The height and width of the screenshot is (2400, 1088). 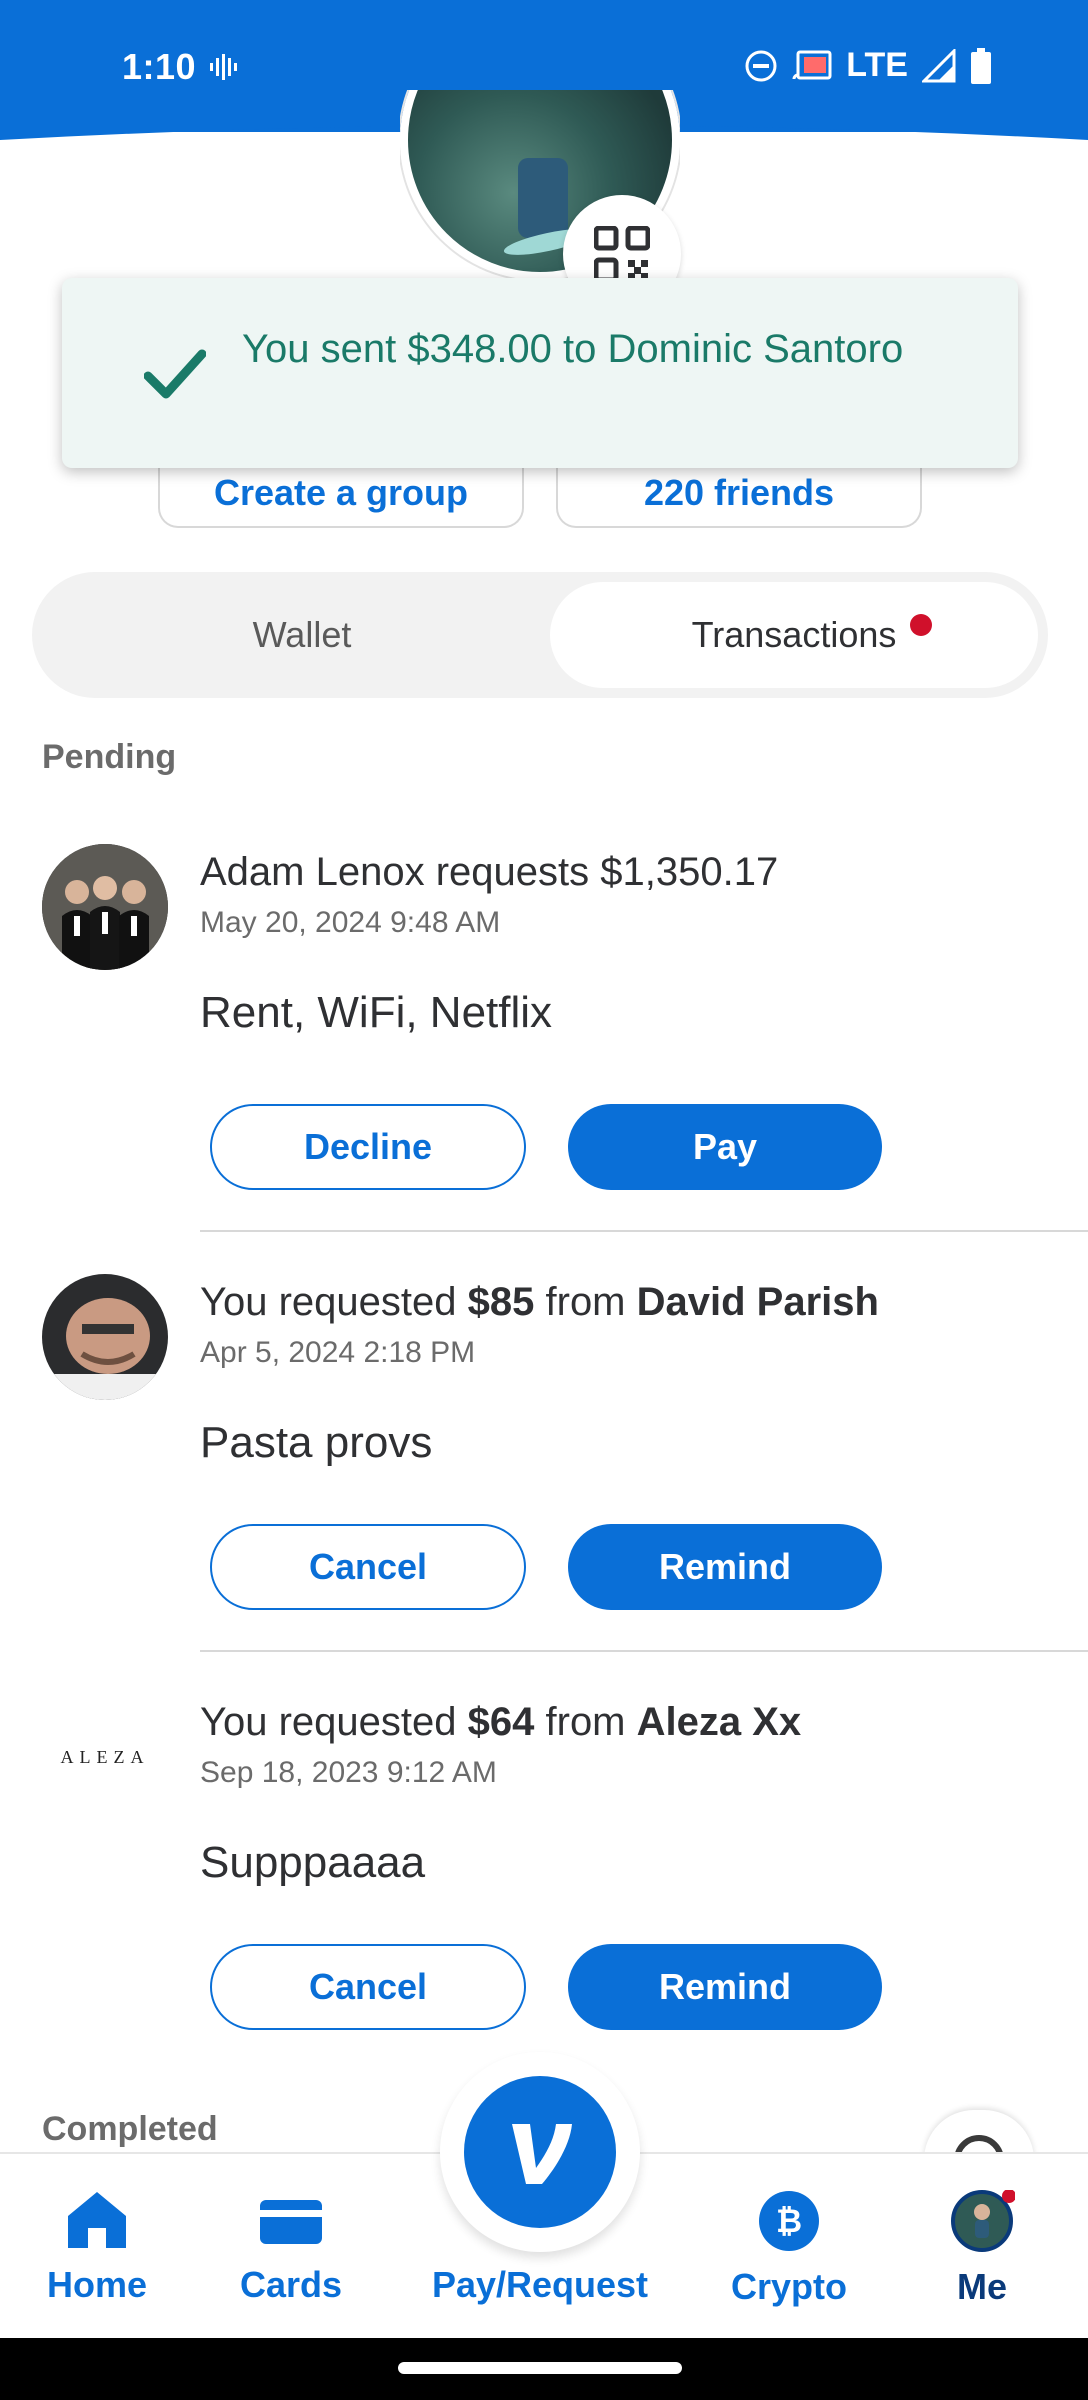 I want to click on home-icon, so click(x=97, y=2220).